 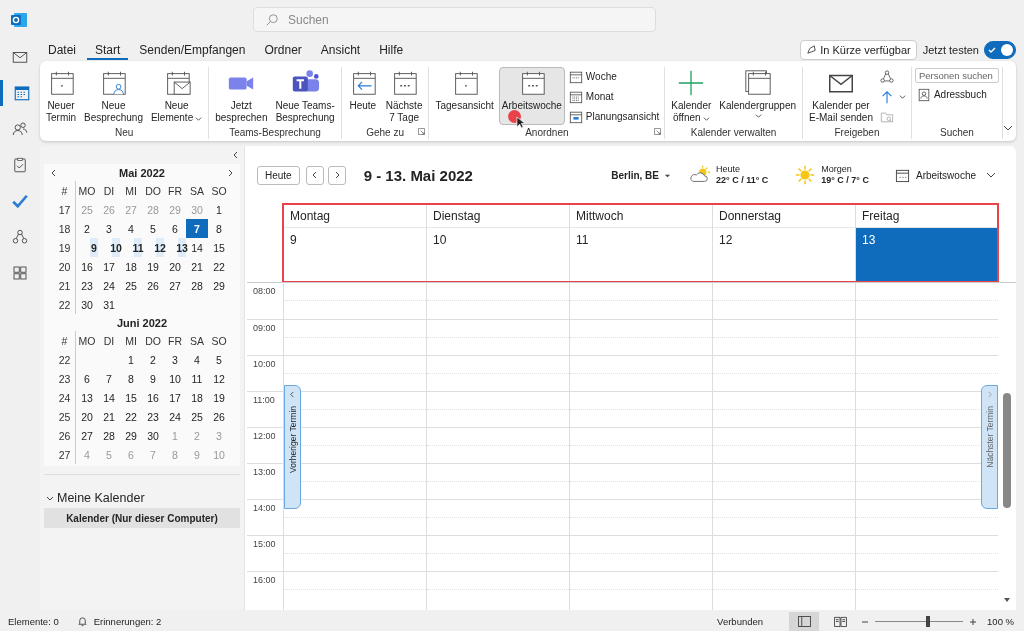 What do you see at coordinates (176, 96) in the screenshot?
I see `ribbon-button: Neue Elemente` at bounding box center [176, 96].